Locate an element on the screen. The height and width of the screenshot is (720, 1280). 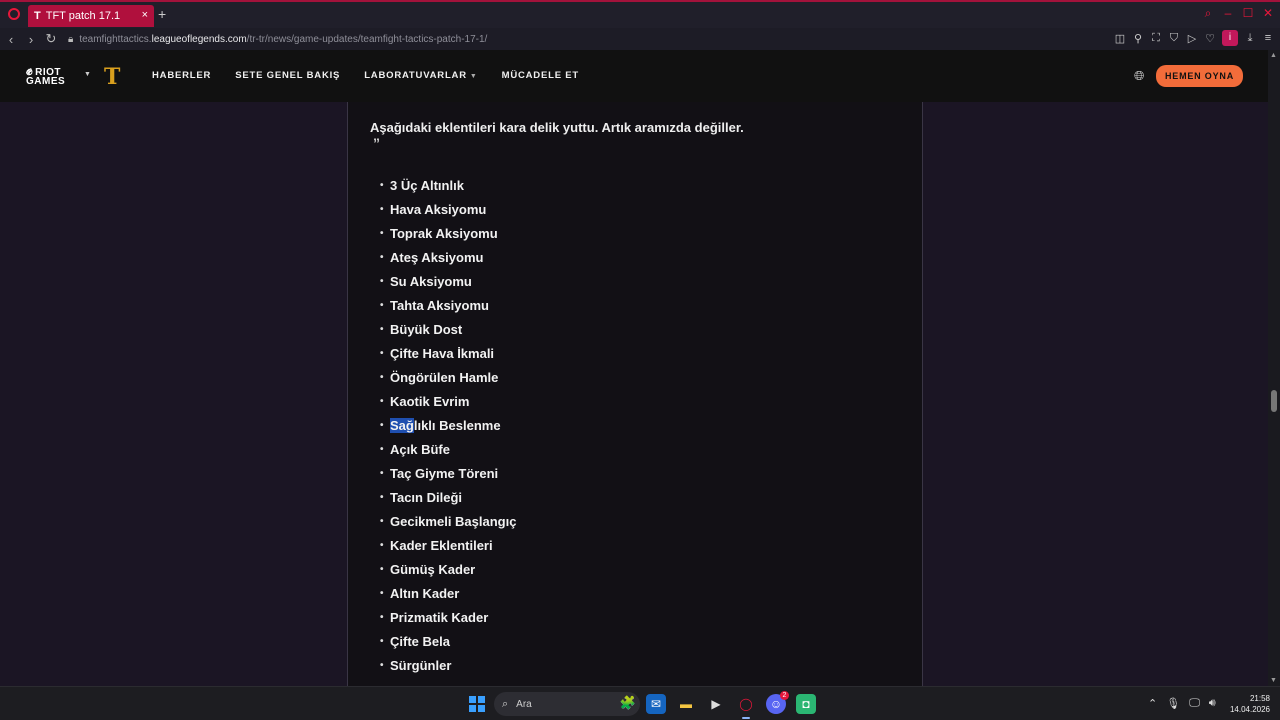
microphone-icon: 🎙︎ is located at coordinates (1173, 703).